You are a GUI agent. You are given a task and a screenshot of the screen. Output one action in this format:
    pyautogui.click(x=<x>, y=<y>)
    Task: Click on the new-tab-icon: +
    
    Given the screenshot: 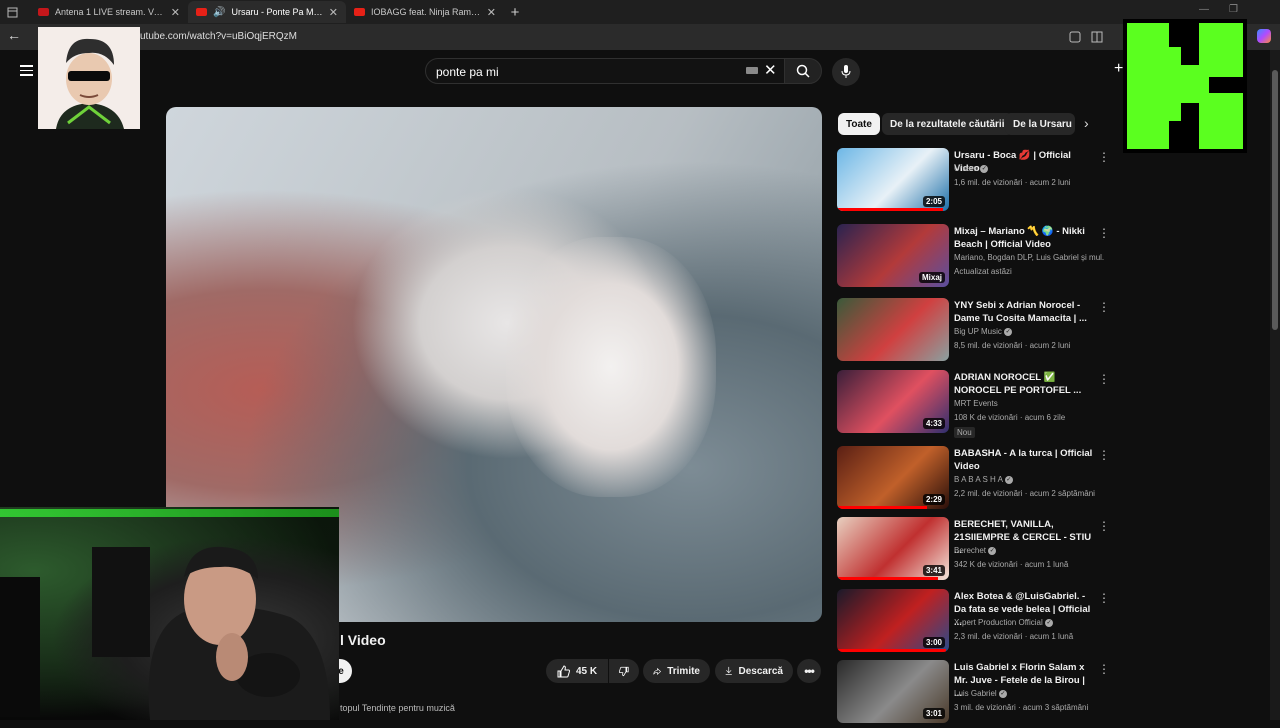 What is the action you would take?
    pyautogui.click(x=515, y=12)
    